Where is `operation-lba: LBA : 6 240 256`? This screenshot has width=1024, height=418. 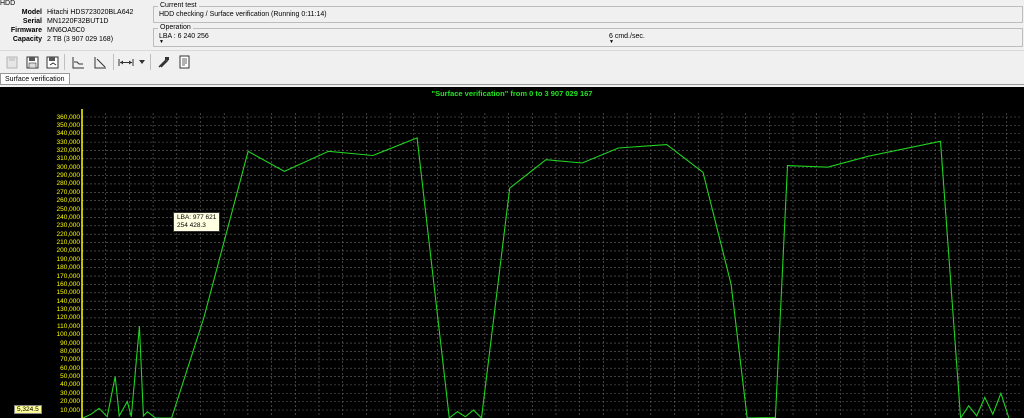 operation-lba: LBA : 6 240 256 is located at coordinates (184, 36).